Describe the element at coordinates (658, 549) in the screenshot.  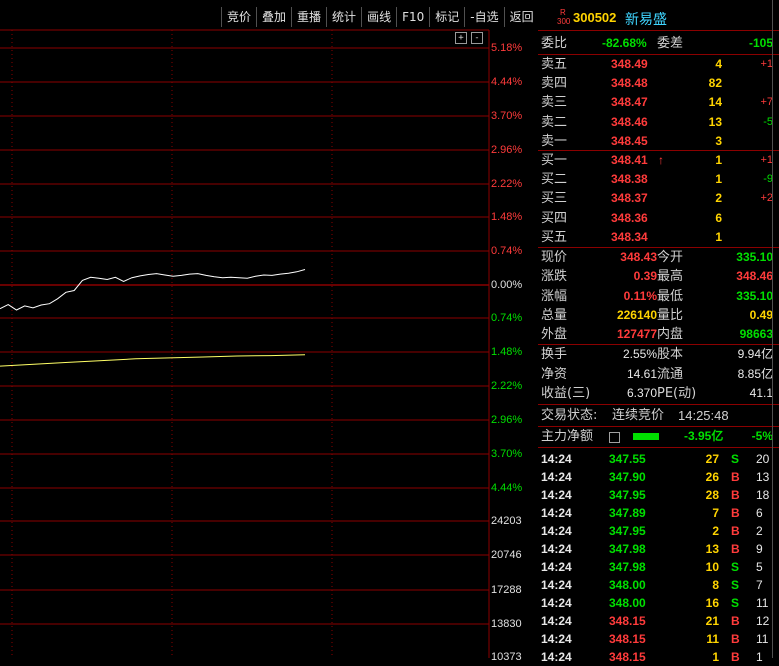
I see `tick-row: 14:24 347.98 13 B 9` at that location.